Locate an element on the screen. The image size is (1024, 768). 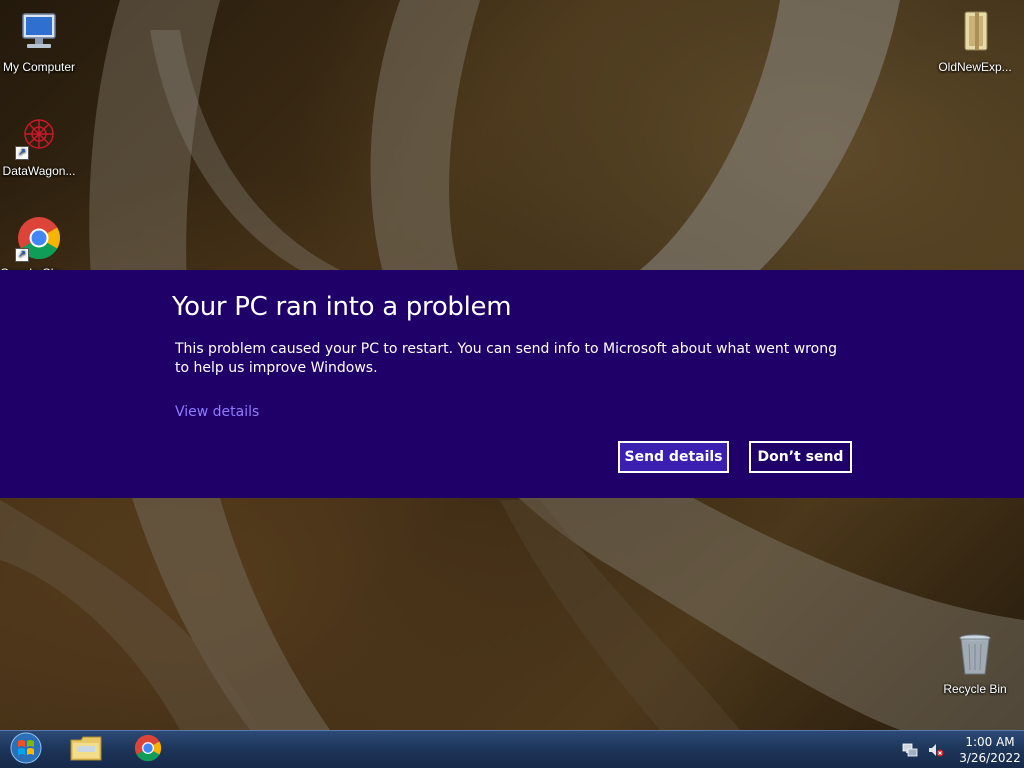
desktop-icon-my-computer: My Computer is located at coordinates (39, 41).